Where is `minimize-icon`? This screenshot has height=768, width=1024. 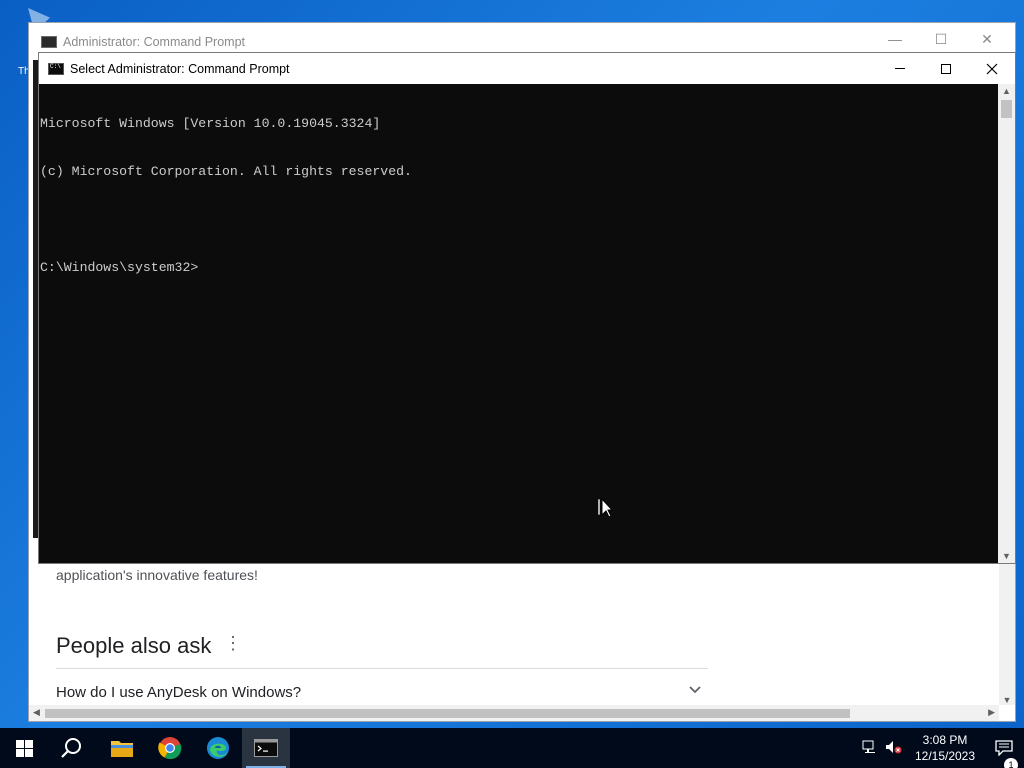
minimize-icon is located at coordinates (900, 68).